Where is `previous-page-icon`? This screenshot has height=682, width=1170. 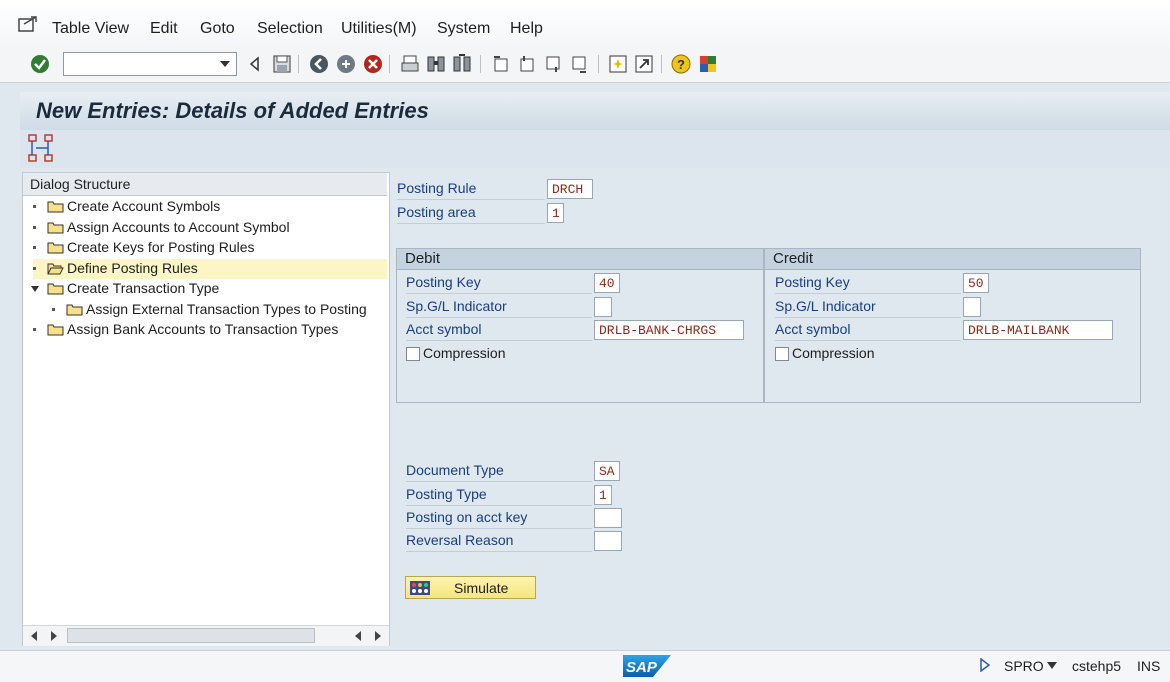 previous-page-icon is located at coordinates (527, 64).